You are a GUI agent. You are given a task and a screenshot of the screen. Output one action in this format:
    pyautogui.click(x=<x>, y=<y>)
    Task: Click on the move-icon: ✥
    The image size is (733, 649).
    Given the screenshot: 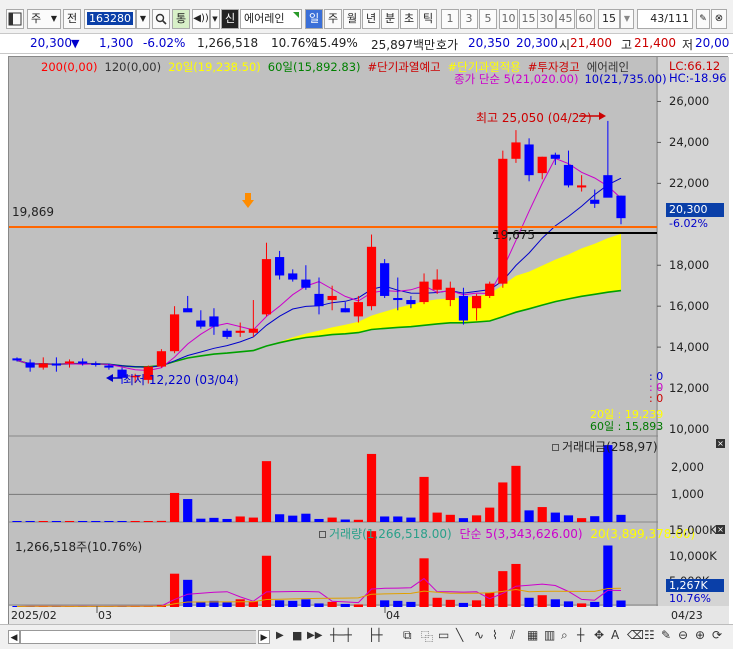 What is the action you would take?
    pyautogui.click(x=599, y=635)
    